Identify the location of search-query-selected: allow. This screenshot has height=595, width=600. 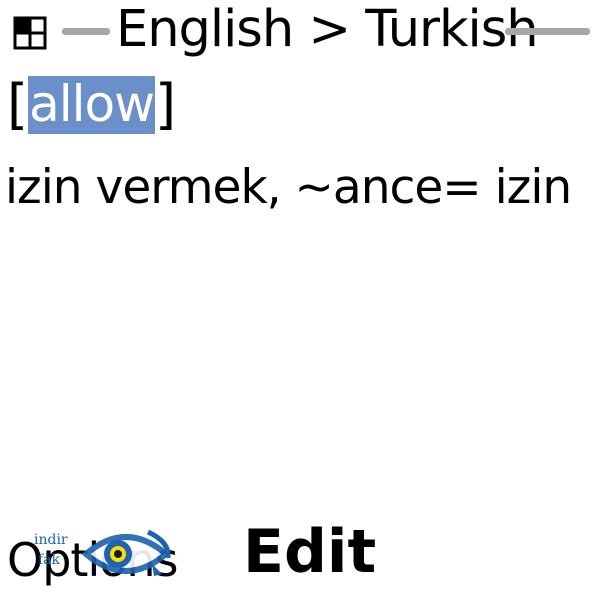
(91, 105).